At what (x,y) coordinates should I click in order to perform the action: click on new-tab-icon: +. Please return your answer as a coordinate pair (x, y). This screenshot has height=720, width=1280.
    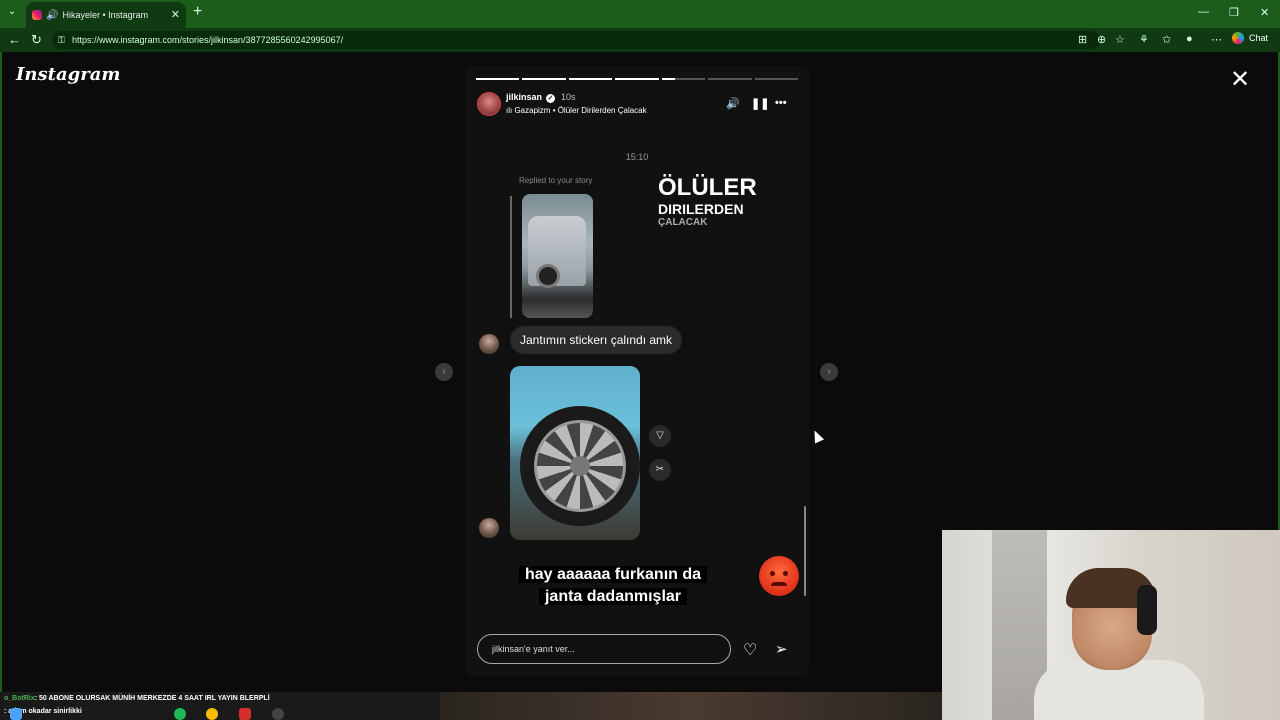
    Looking at the image, I should click on (197, 12).